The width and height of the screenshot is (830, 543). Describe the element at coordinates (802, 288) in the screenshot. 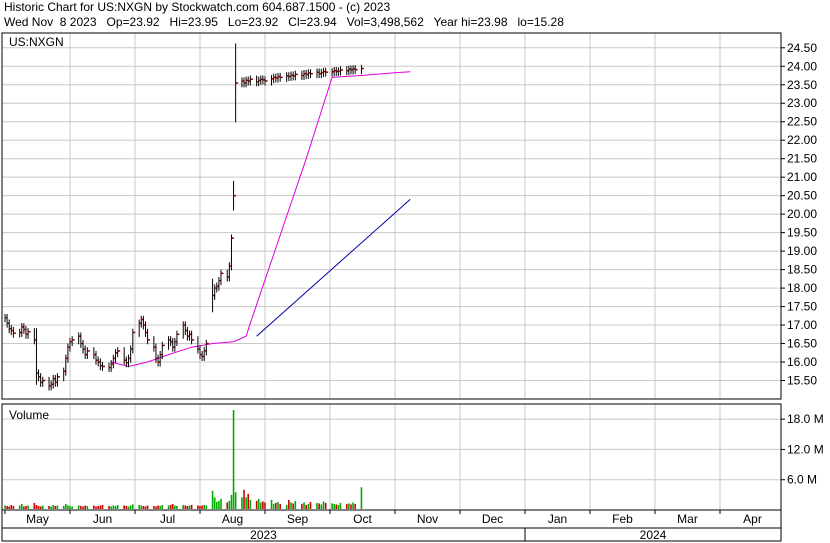

I see `price-y-tick-label: 18.00` at that location.